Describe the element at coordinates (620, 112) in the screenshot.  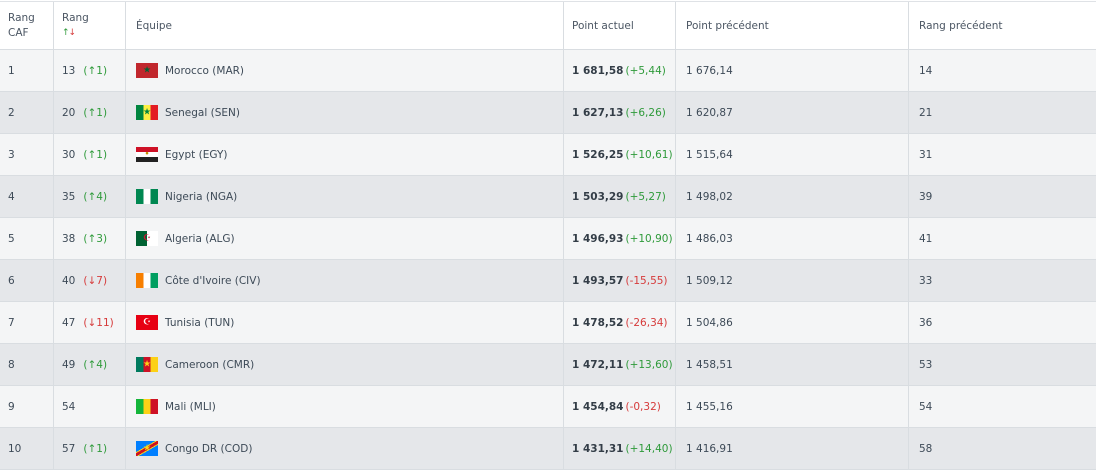
I see `current-points-cell: 1 627,13 (+6,26)` at that location.